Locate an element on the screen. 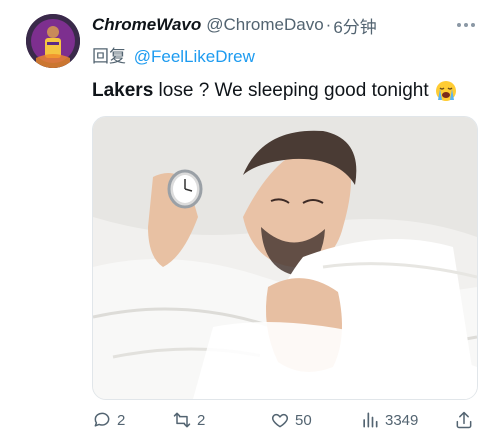 Image resolution: width=500 pixels, height=440 pixels. heart-icon is located at coordinates (280, 420).